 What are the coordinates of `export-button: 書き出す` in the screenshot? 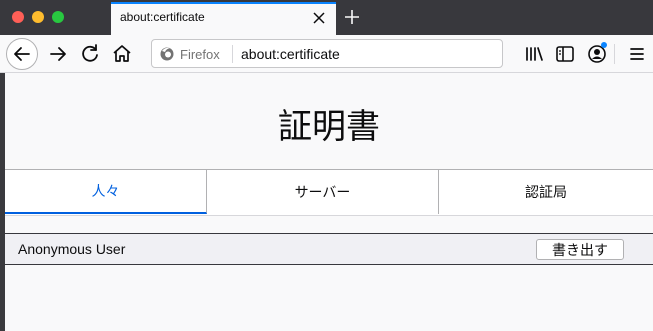 It's located at (580, 249).